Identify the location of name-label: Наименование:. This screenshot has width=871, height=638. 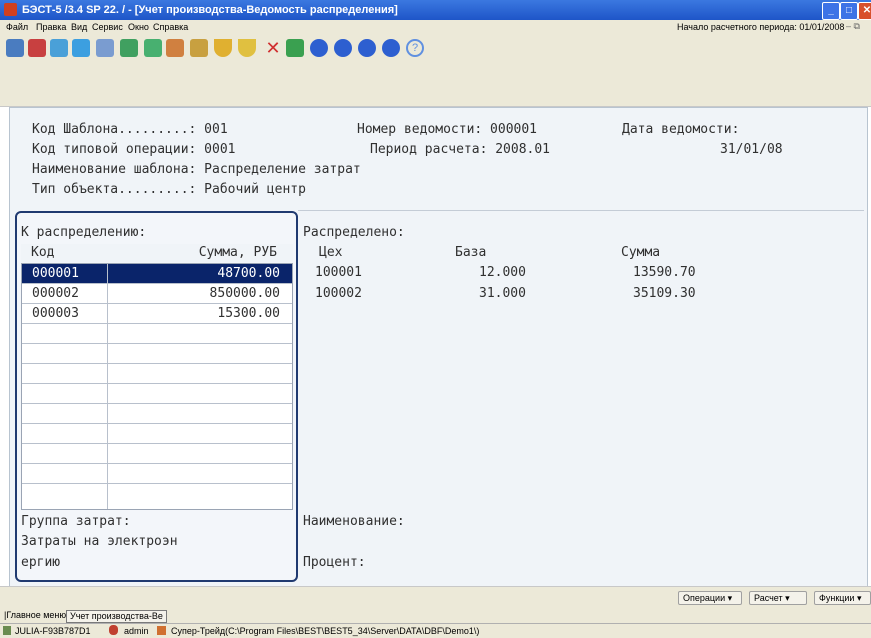
(354, 521).